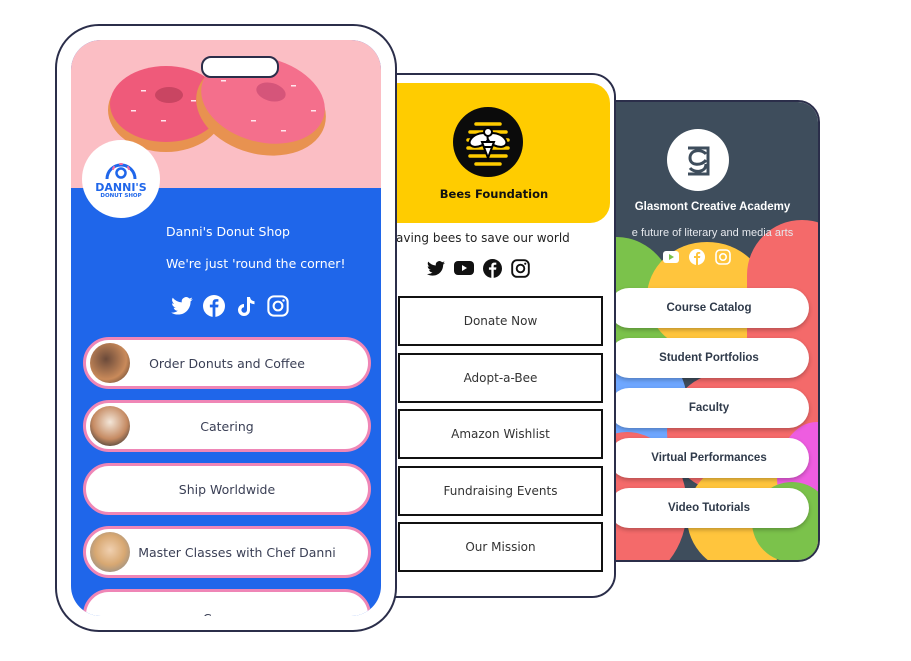 This screenshot has width=911, height=661. I want to click on link-button-order-donuts: Order Donuts and Coffee, so click(227, 363).